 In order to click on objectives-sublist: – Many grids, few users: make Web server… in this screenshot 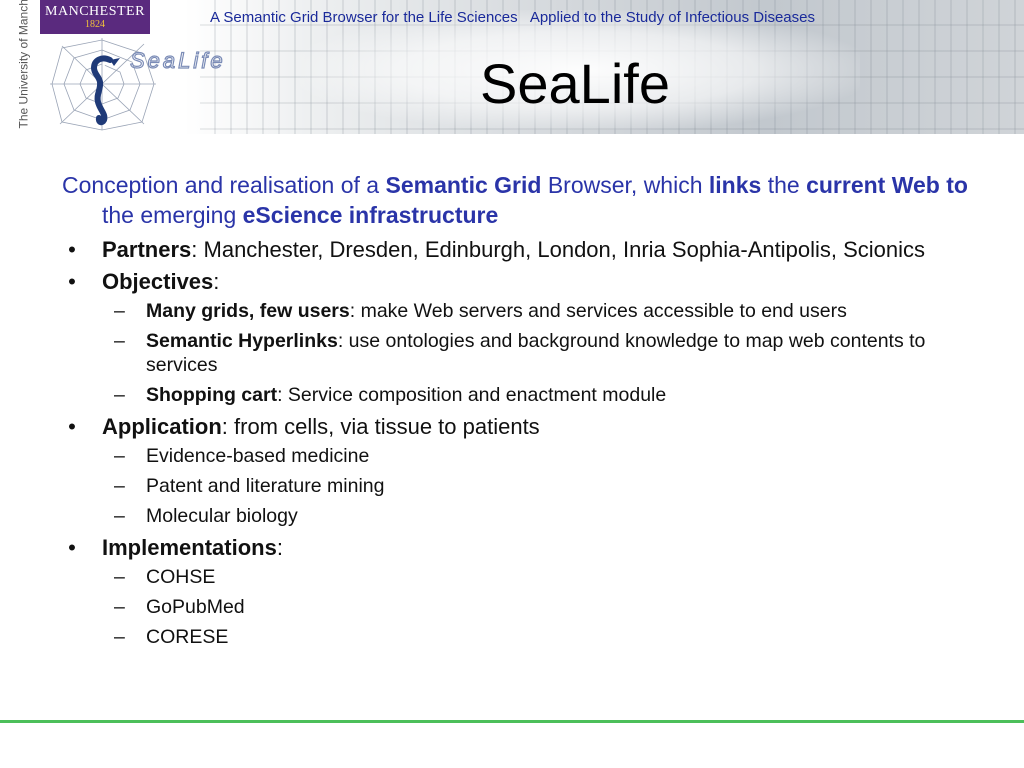, I will do `click(547, 353)`.